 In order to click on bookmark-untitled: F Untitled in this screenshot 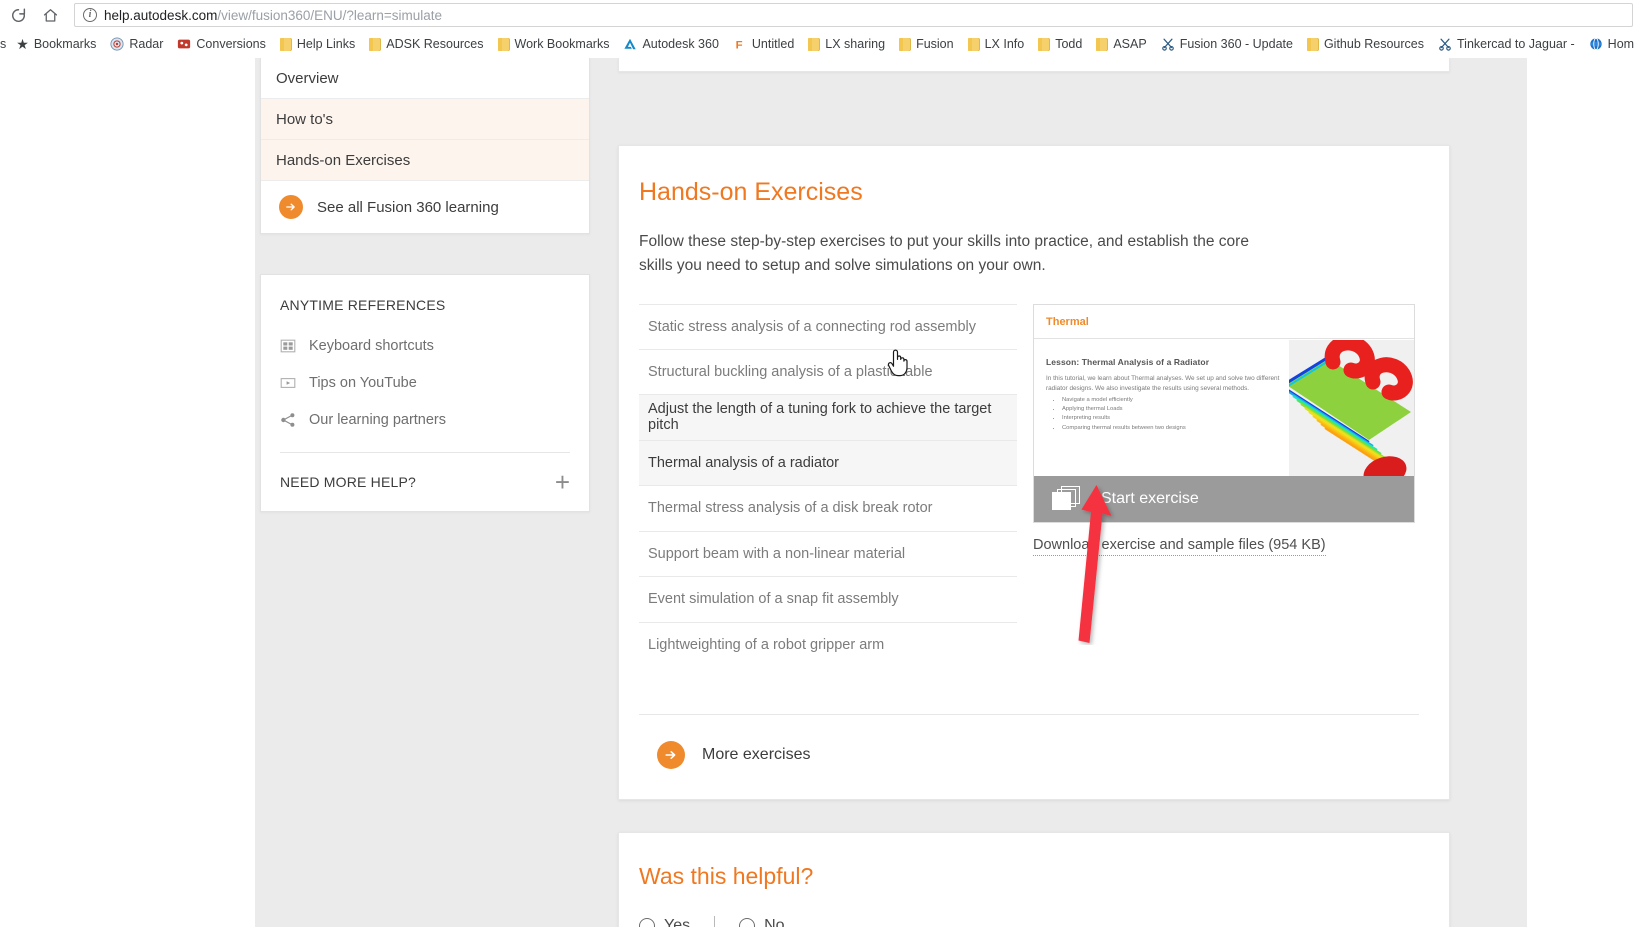, I will do `click(763, 44)`.